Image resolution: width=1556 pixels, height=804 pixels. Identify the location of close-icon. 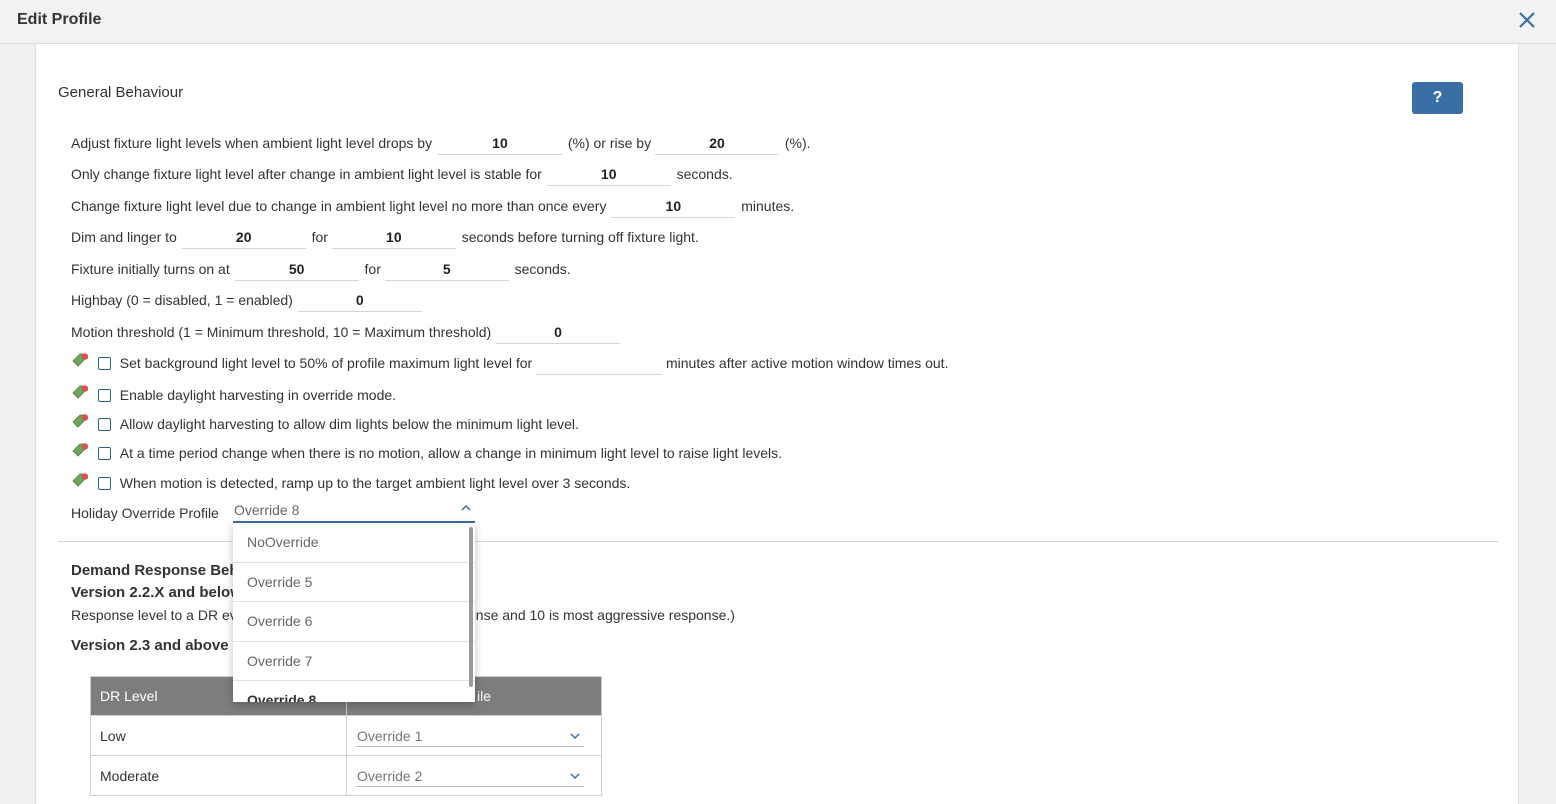
(1527, 20).